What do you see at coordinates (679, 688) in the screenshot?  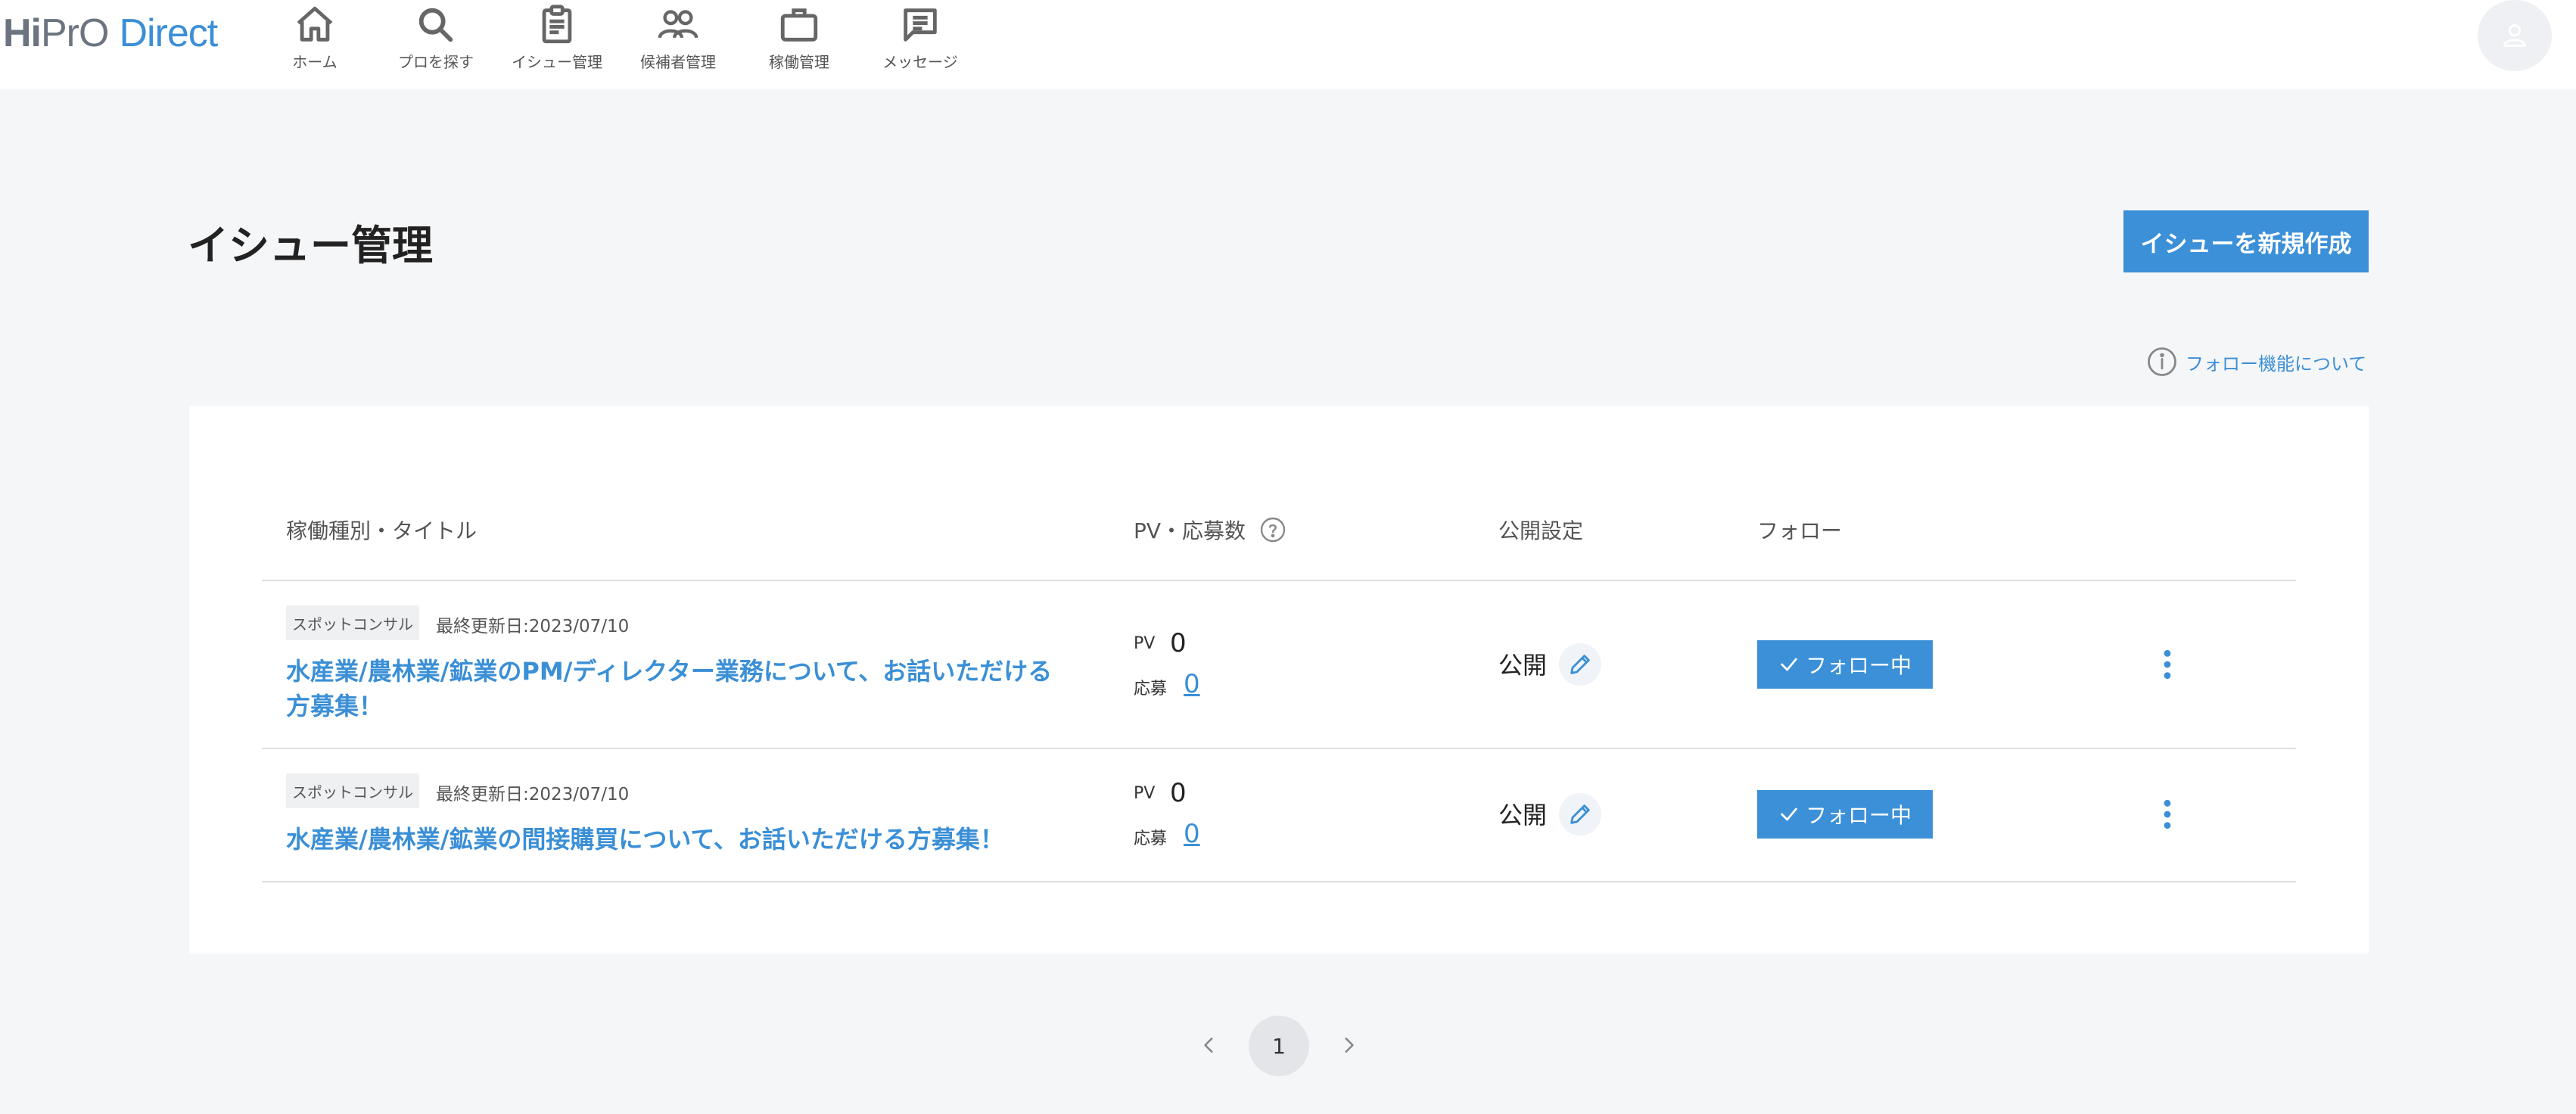 I see `issue-title-link: 水産業/農林業/鉱業のPM/ディレクター業務について、お話いただける方募集！` at bounding box center [679, 688].